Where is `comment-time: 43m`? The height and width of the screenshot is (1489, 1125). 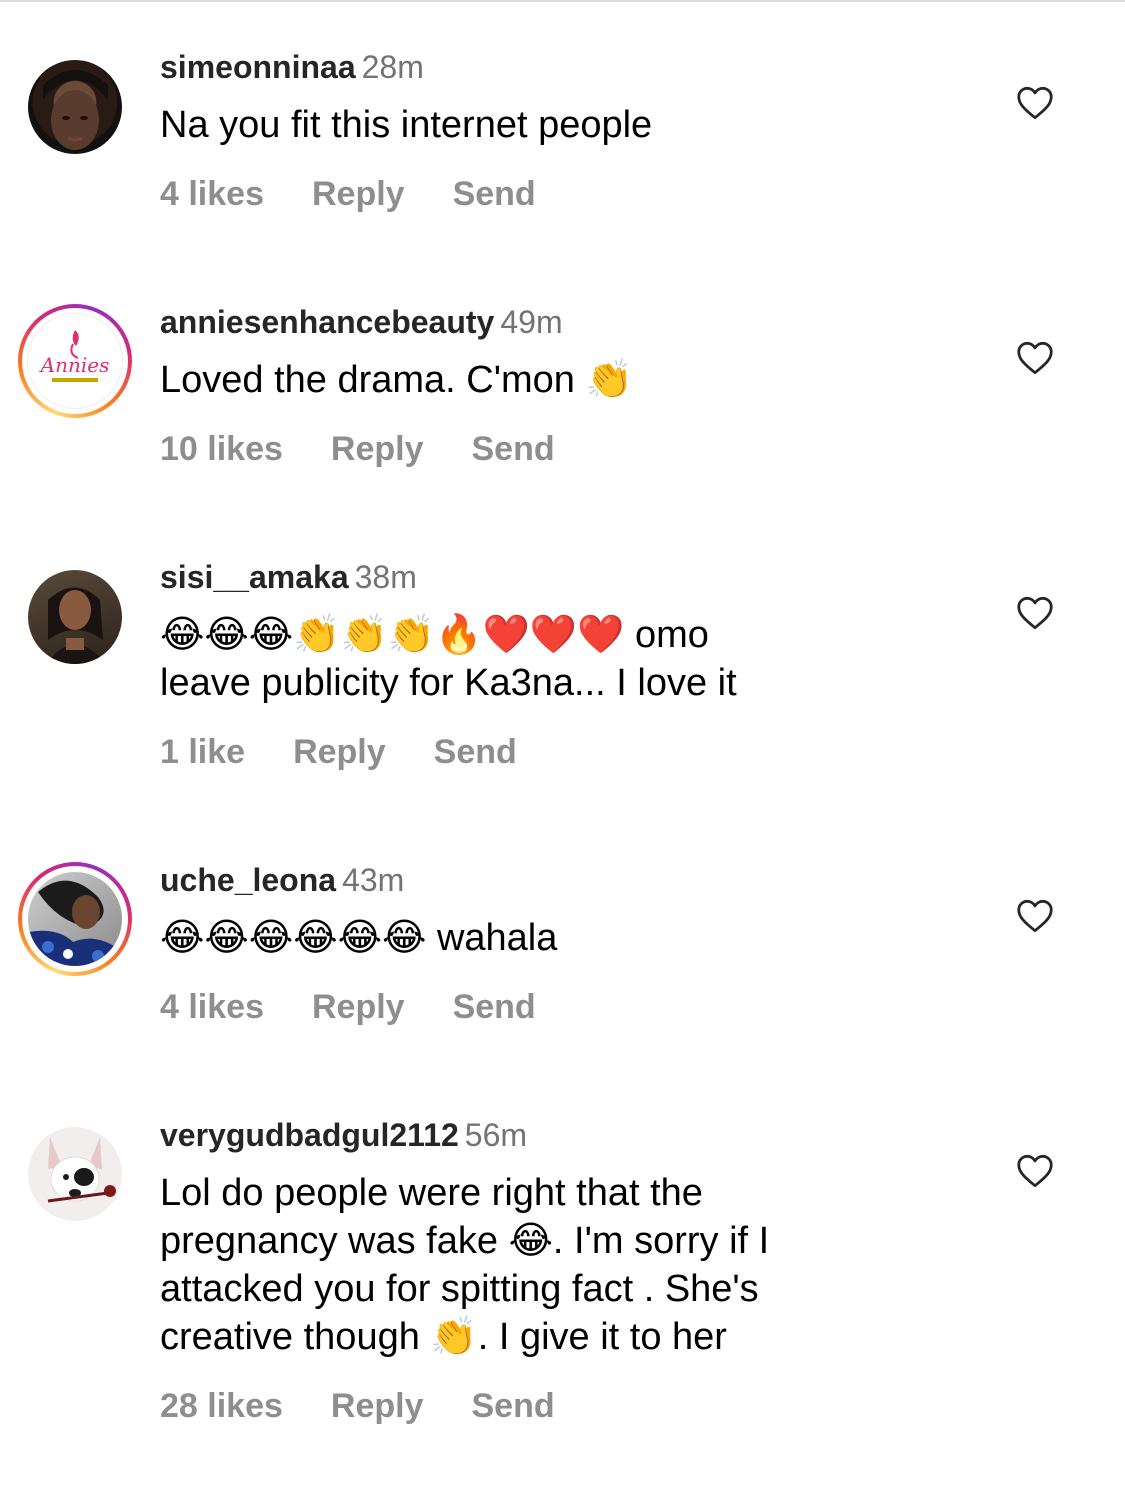
comment-time: 43m is located at coordinates (373, 880).